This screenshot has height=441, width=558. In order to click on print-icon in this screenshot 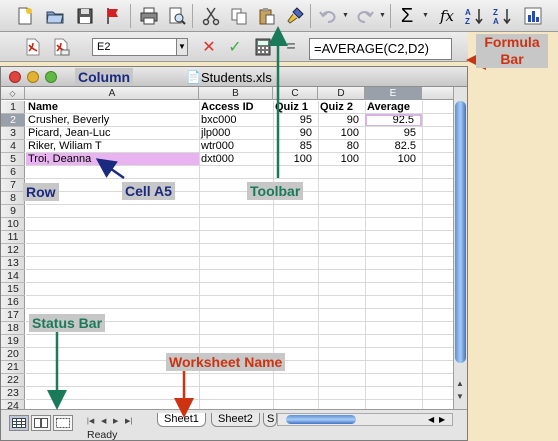, I will do `click(149, 16)`.